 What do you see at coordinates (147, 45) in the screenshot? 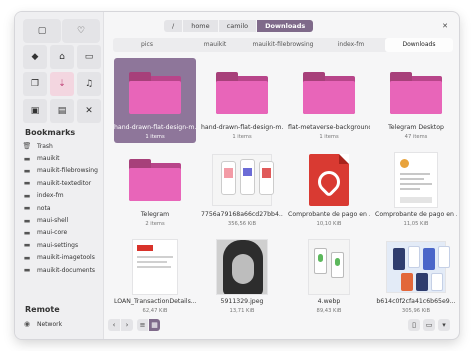
I see `tab-pics: pics` at bounding box center [147, 45].